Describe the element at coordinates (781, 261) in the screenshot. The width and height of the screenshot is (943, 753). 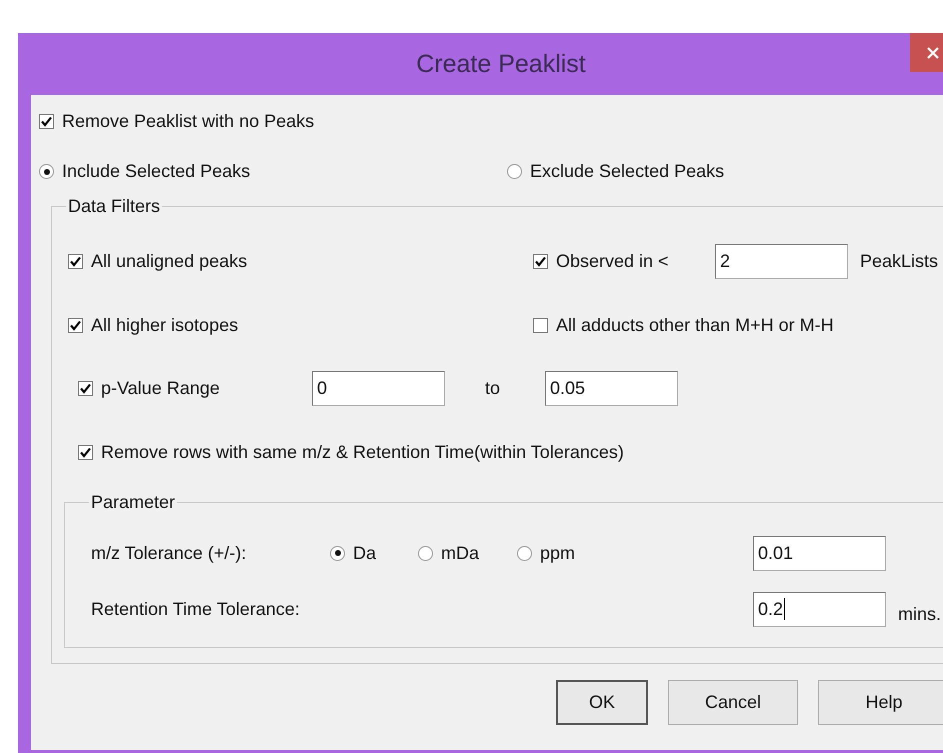
I see `text-field: 2` at that location.